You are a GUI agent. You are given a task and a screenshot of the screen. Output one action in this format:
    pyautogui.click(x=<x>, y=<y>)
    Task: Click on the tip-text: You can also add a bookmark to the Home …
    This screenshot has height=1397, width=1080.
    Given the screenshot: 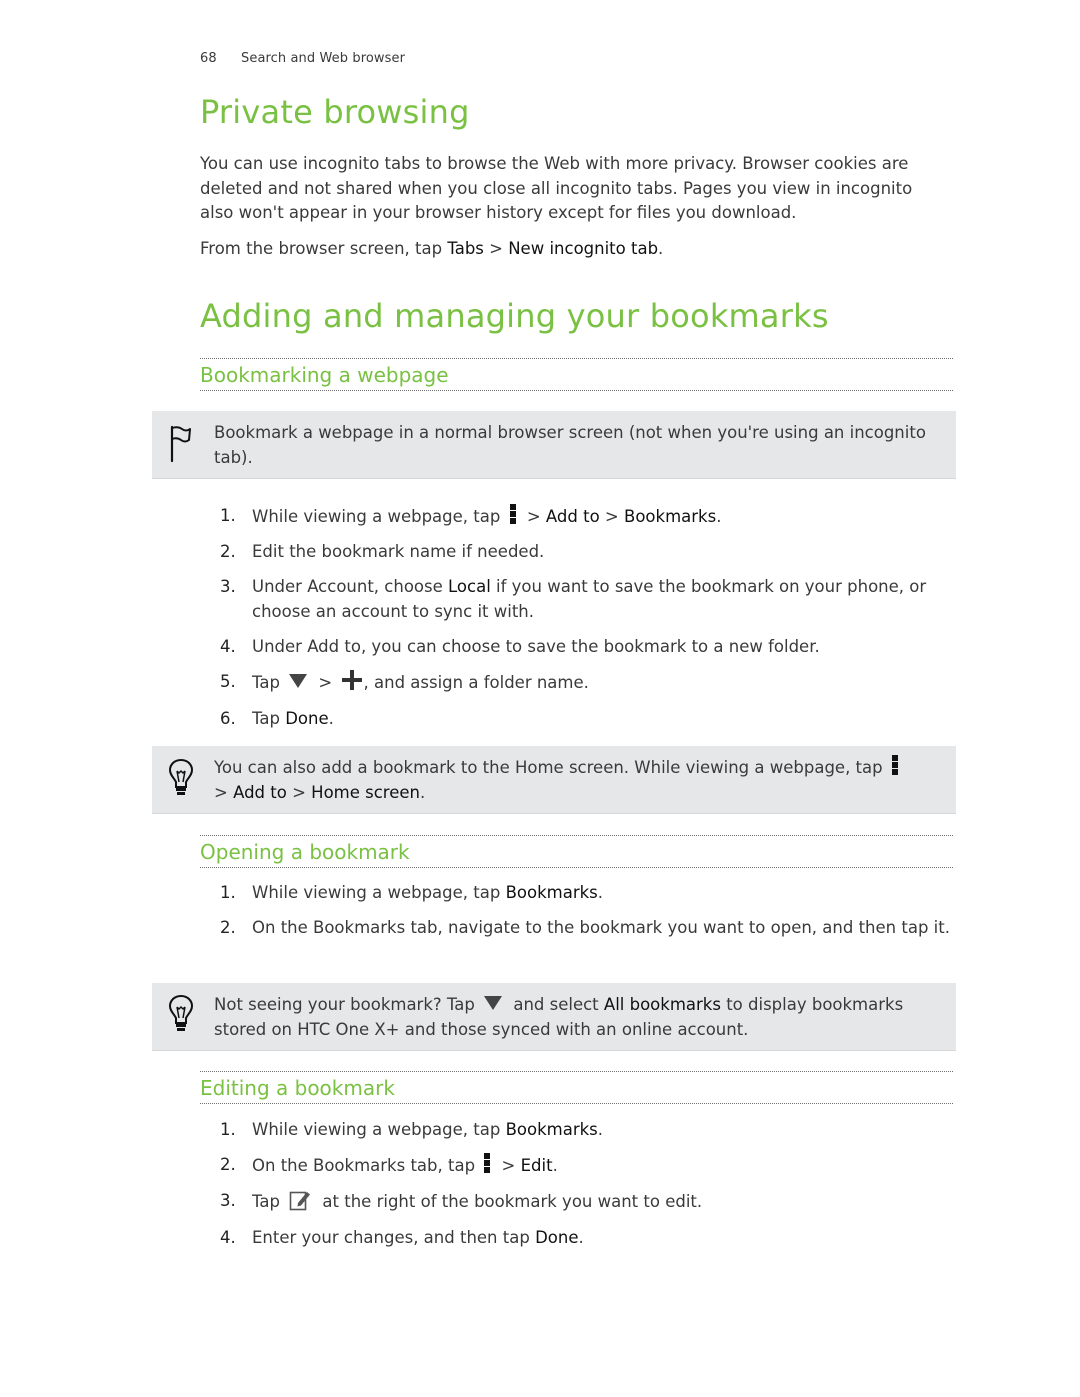 What is the action you would take?
    pyautogui.click(x=579, y=780)
    